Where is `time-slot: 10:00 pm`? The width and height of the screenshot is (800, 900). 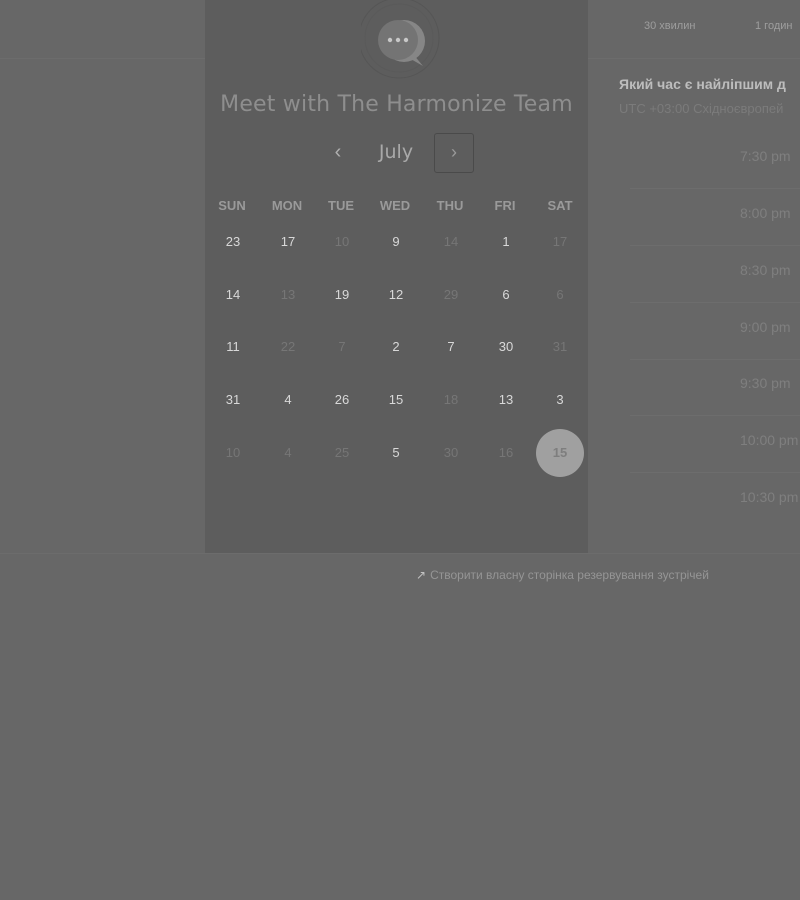 time-slot: 10:00 pm is located at coordinates (769, 440).